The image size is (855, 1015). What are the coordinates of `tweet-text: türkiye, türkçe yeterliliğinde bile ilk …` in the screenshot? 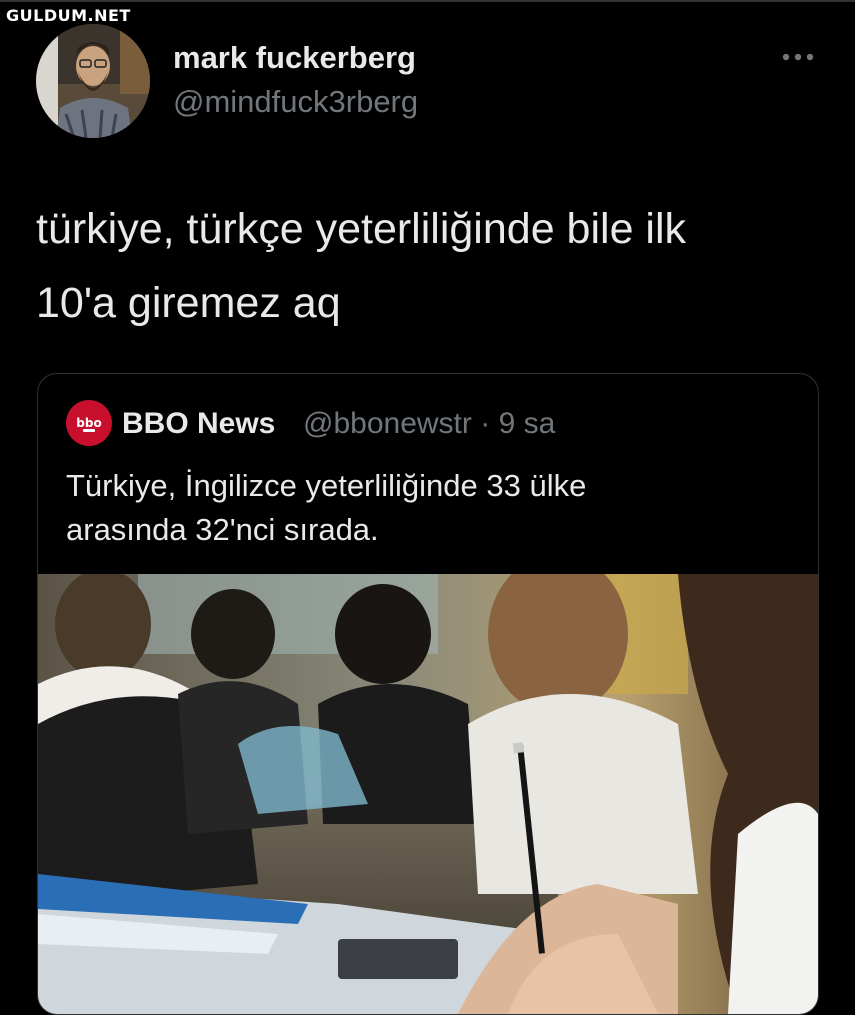 It's located at (431, 266).